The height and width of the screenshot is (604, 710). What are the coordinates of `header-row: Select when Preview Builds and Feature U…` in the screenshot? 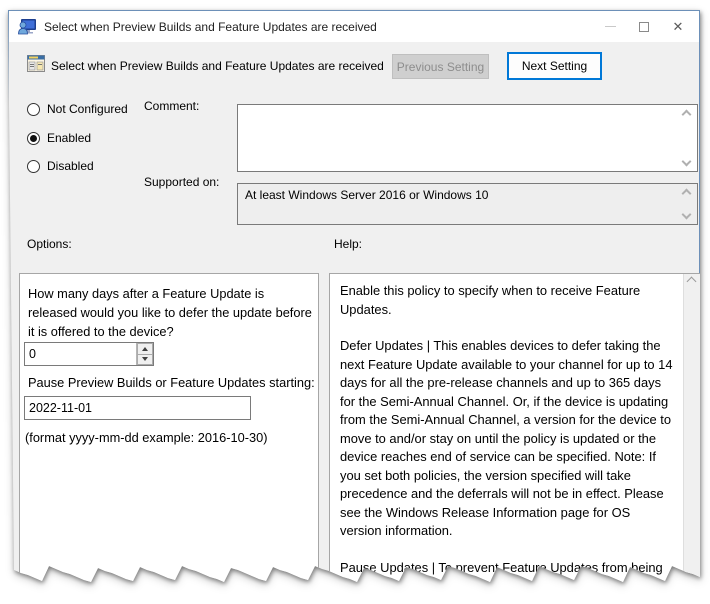 It's located at (354, 65).